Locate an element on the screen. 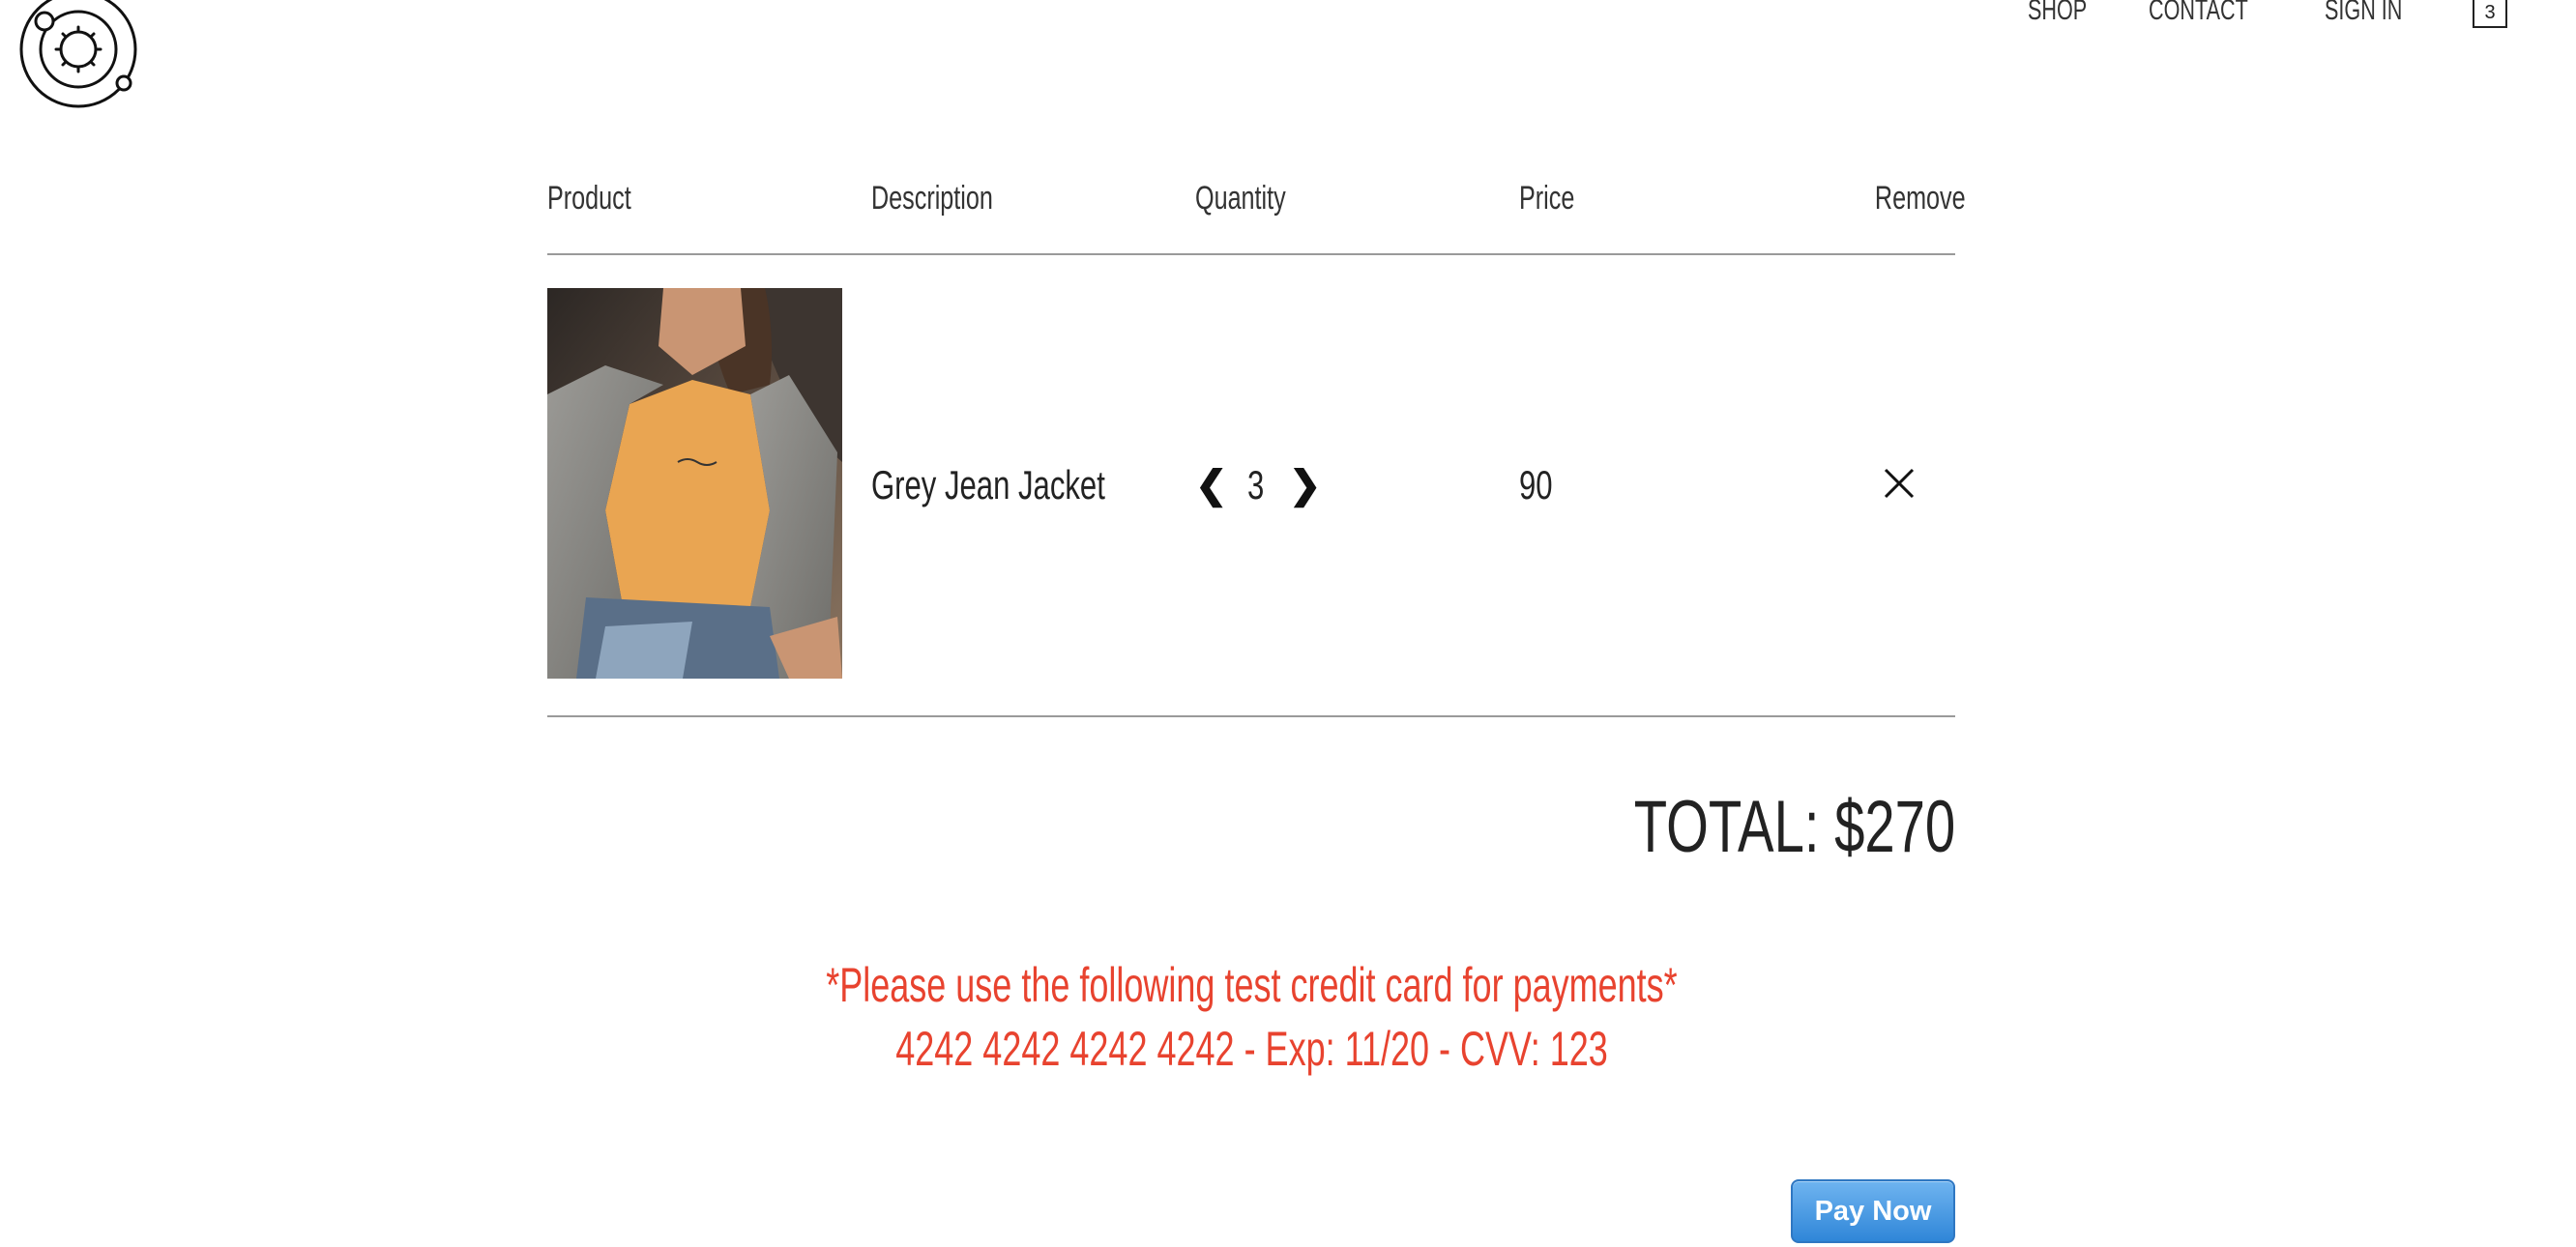 The height and width of the screenshot is (1247, 2576). cart-icon: 3 is located at coordinates (2490, 15).